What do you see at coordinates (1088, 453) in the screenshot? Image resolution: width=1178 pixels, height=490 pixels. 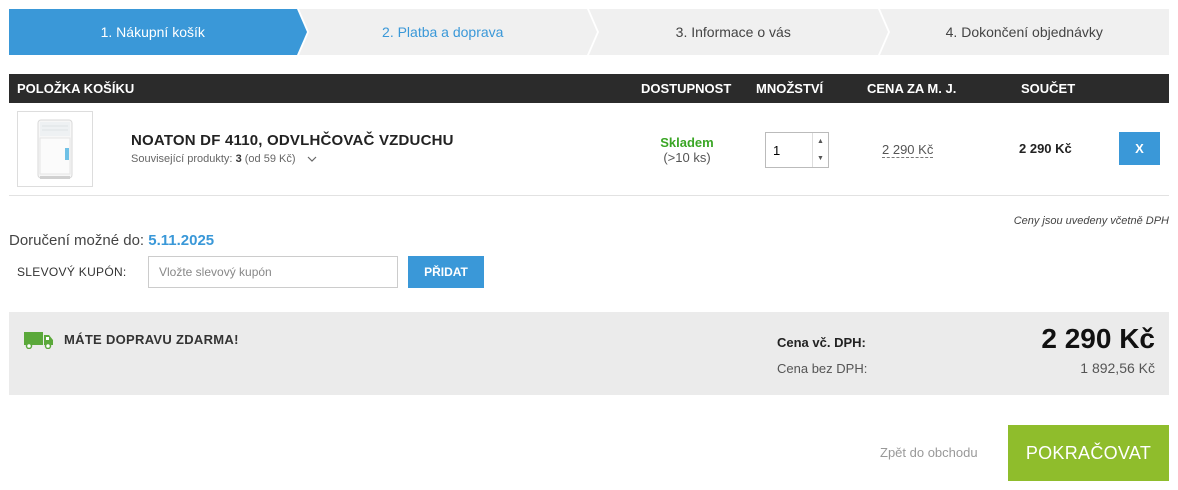 I see `continue-button: POKRAČOVAT` at bounding box center [1088, 453].